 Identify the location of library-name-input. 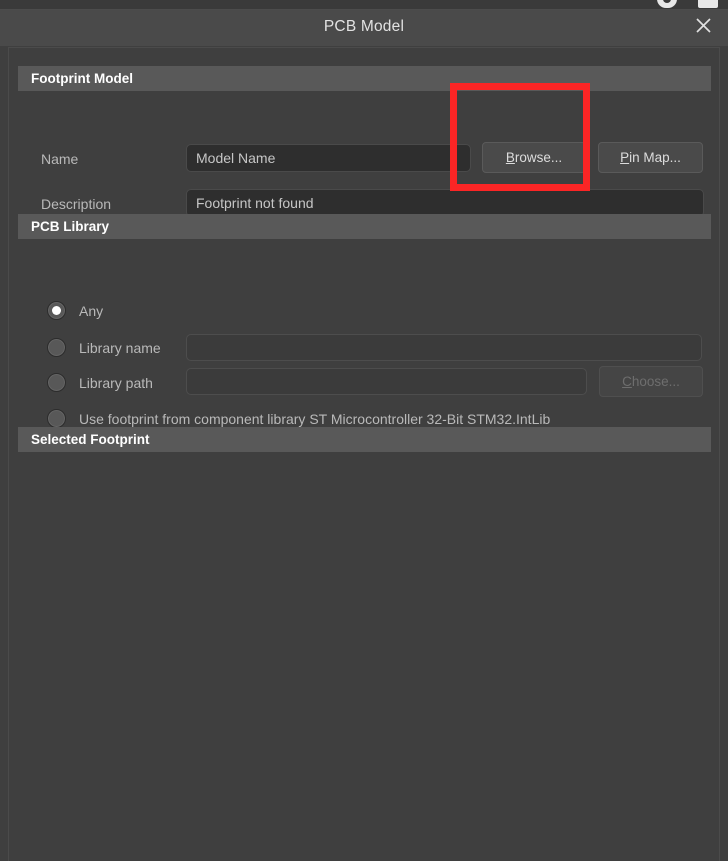
(444, 347).